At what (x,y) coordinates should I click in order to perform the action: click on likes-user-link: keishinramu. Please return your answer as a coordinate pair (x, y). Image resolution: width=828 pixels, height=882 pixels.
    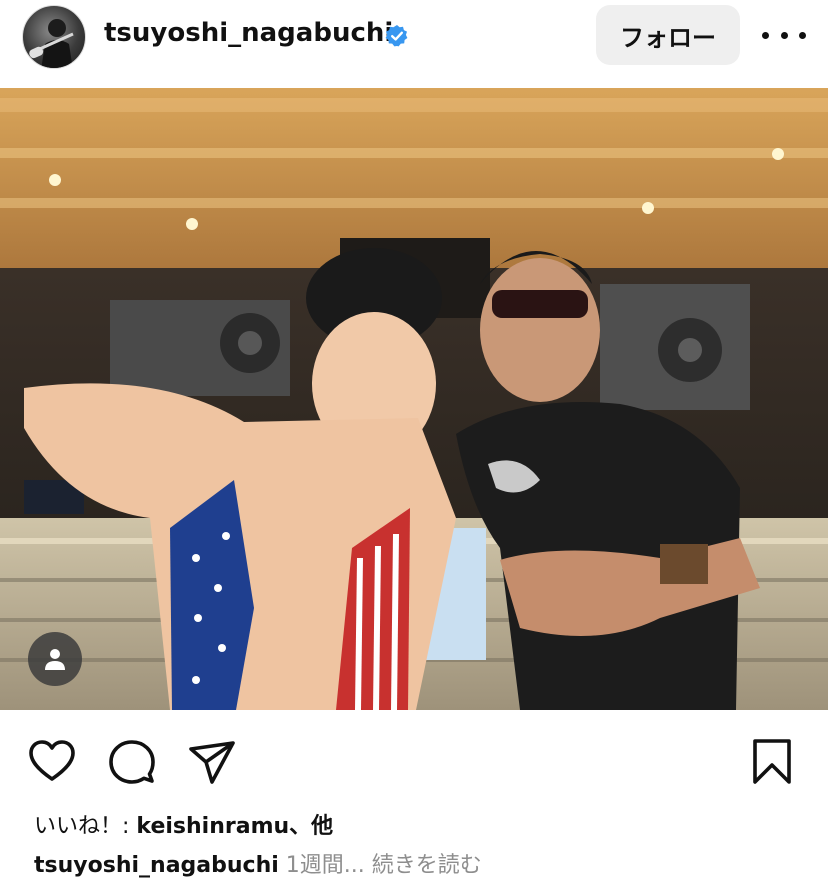
    Looking at the image, I should click on (212, 826).